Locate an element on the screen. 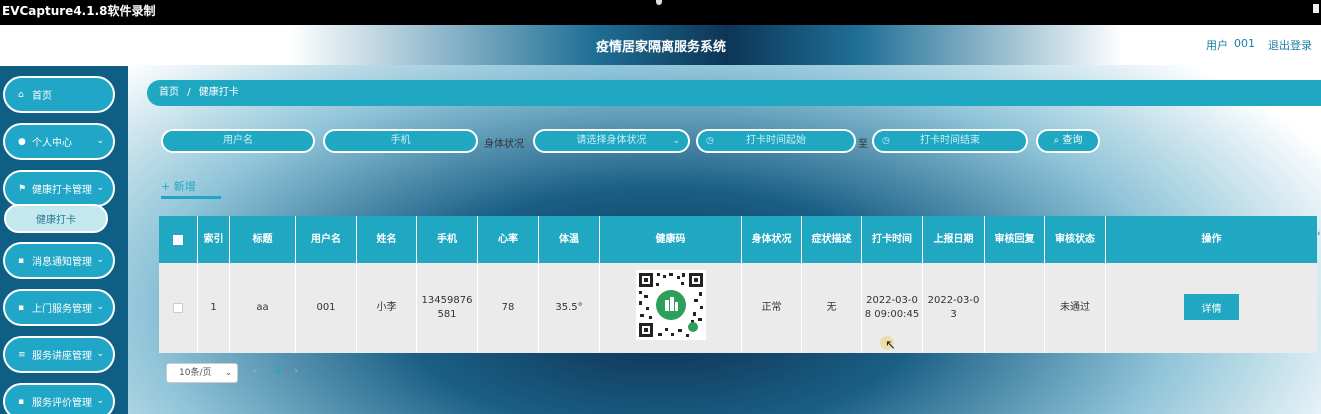  user-name: 001 is located at coordinates (1244, 43).